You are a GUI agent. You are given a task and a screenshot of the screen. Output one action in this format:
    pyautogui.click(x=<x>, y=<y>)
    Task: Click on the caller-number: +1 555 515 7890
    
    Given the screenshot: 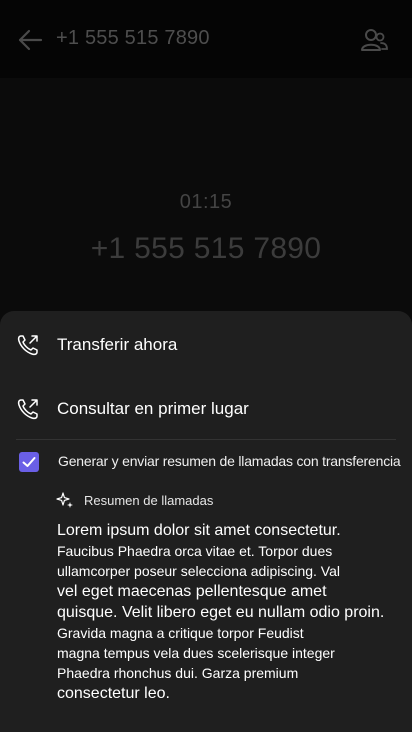 What is the action you would take?
    pyautogui.click(x=206, y=248)
    